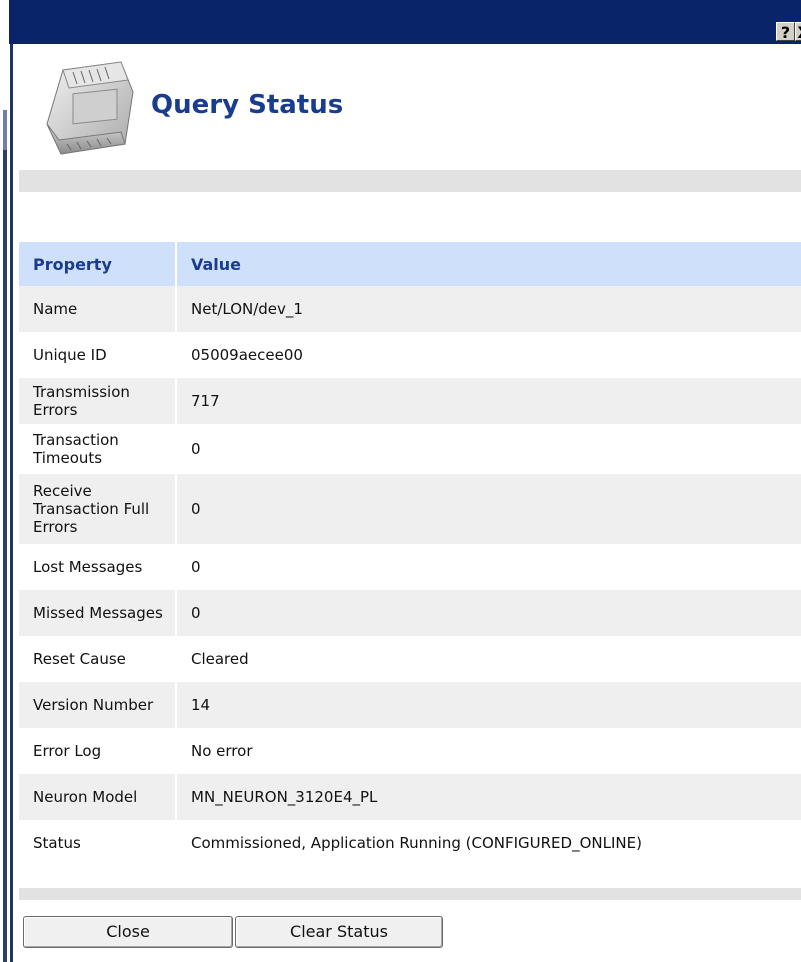 The width and height of the screenshot is (801, 962). What do you see at coordinates (247, 355) in the screenshot?
I see `value-cell: 05009aecee00` at bounding box center [247, 355].